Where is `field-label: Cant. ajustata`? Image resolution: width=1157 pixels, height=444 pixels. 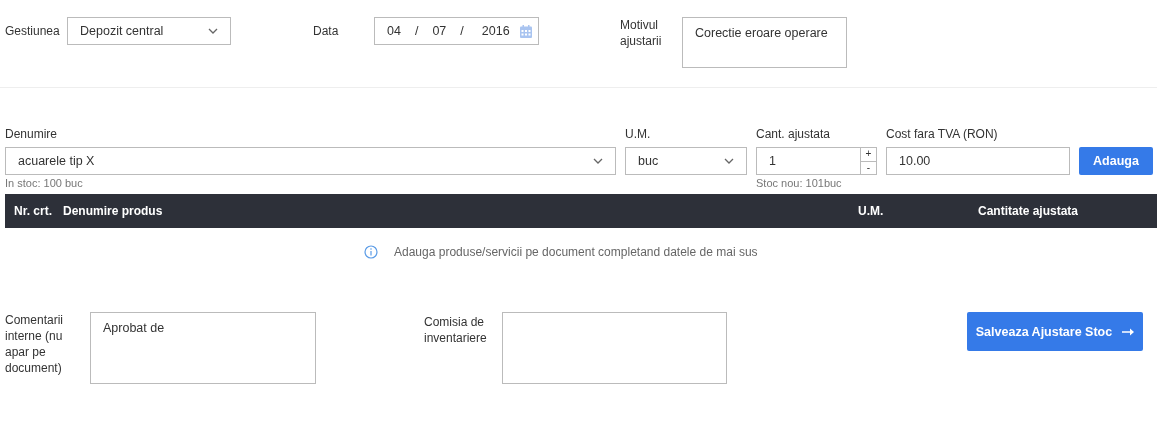
field-label: Cant. ajustata is located at coordinates (794, 134).